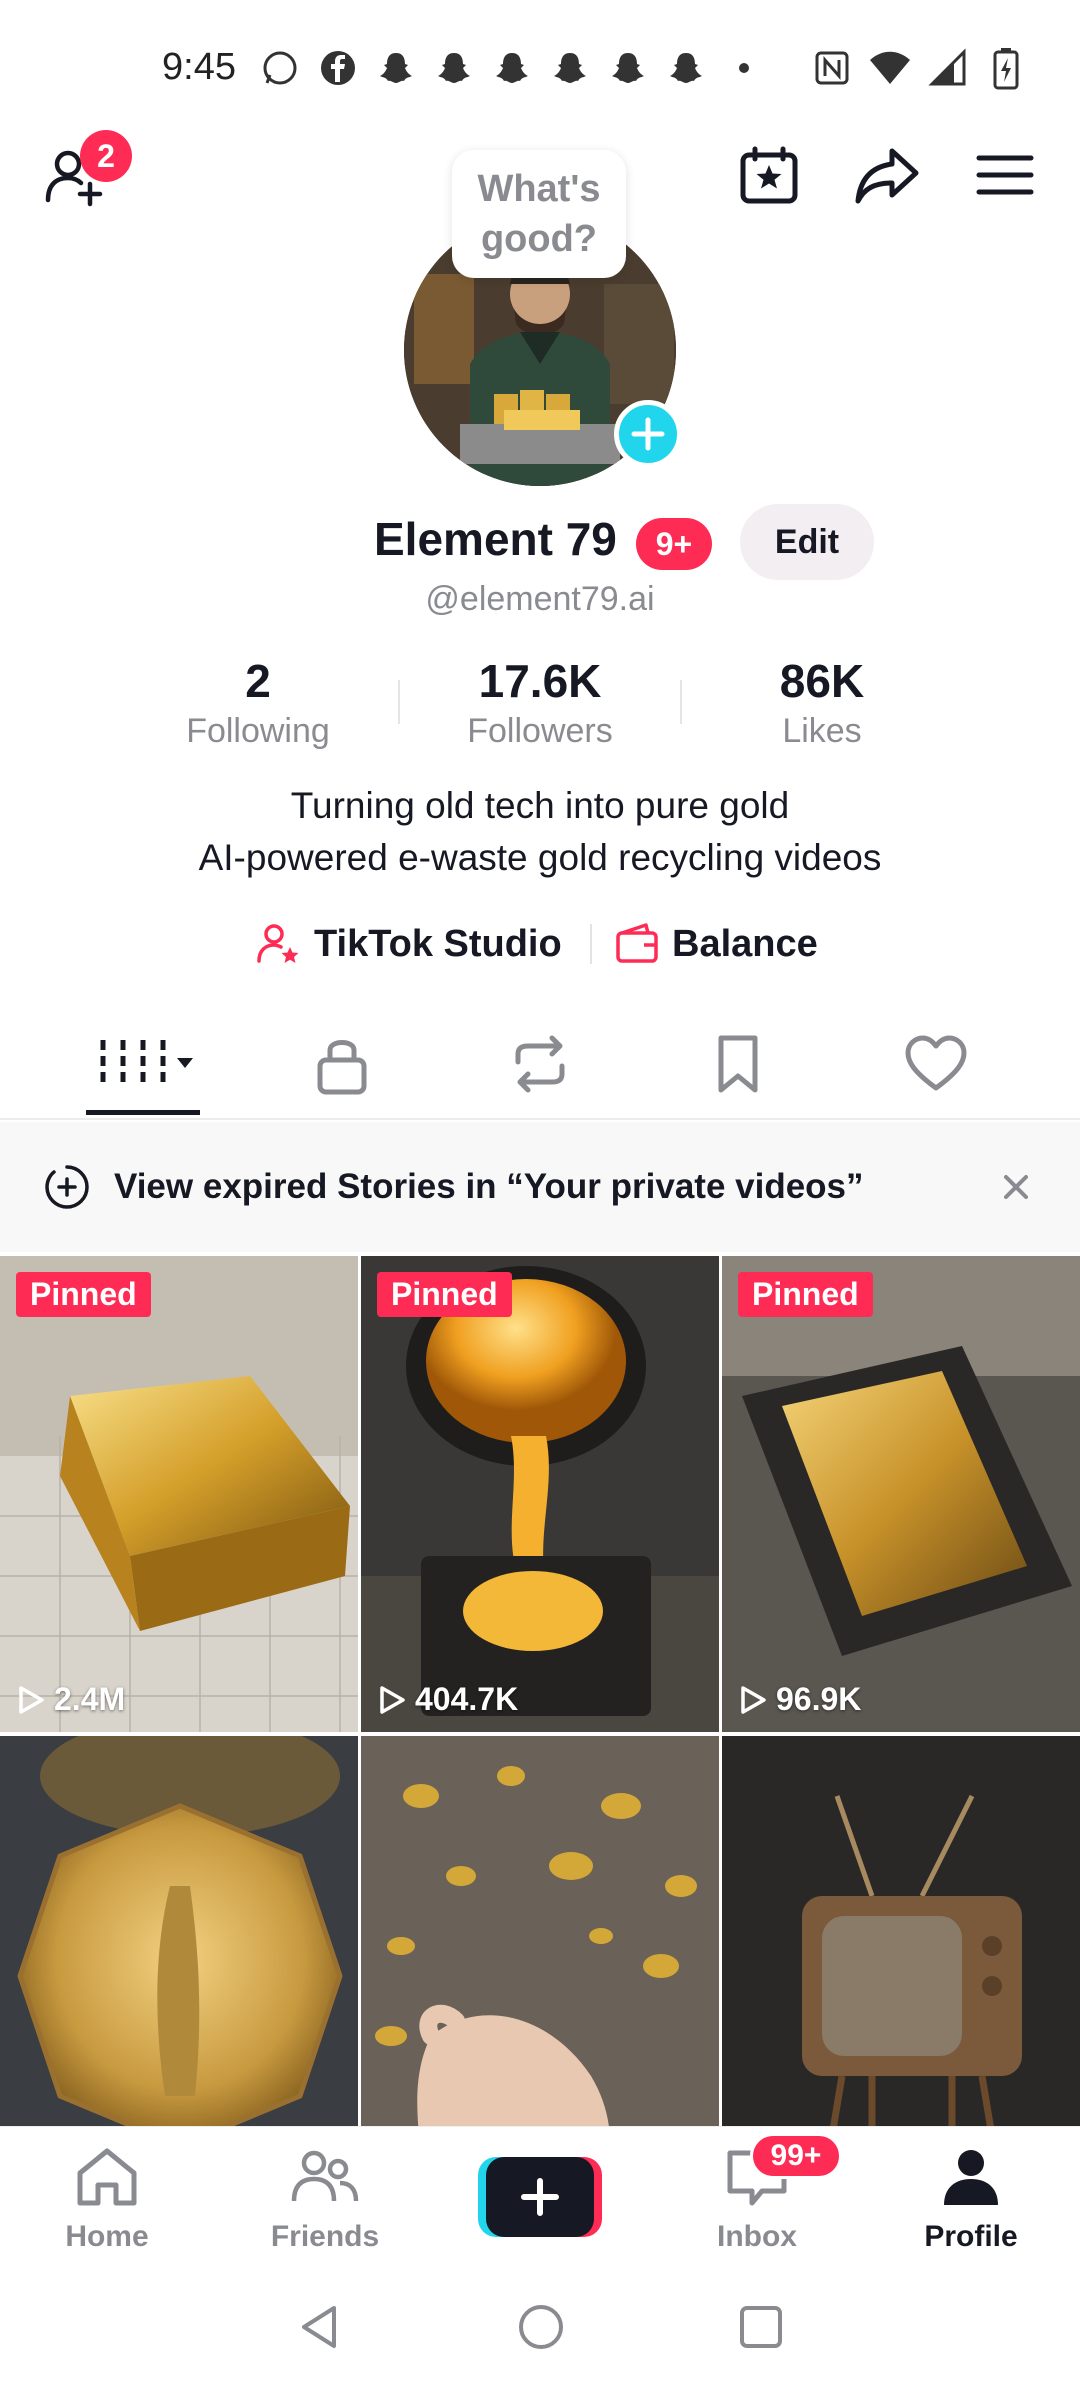  I want to click on stat-label: Likes, so click(822, 731).